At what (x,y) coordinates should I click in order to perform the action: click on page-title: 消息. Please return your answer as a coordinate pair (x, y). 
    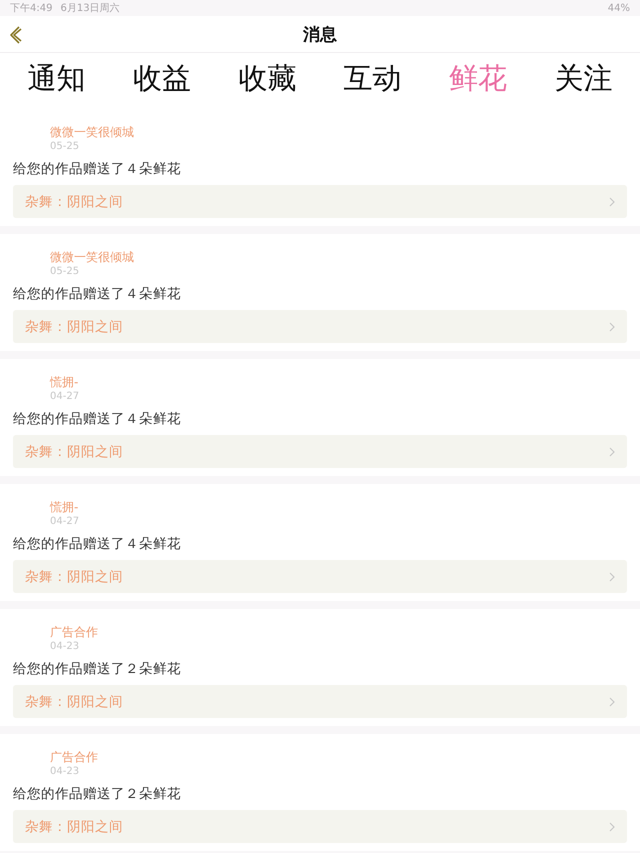
    Looking at the image, I should click on (320, 35).